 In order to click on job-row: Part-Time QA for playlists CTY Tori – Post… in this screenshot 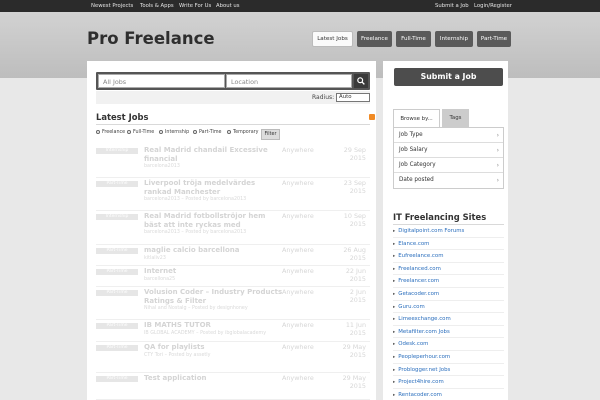, I will do `click(233, 357)`.